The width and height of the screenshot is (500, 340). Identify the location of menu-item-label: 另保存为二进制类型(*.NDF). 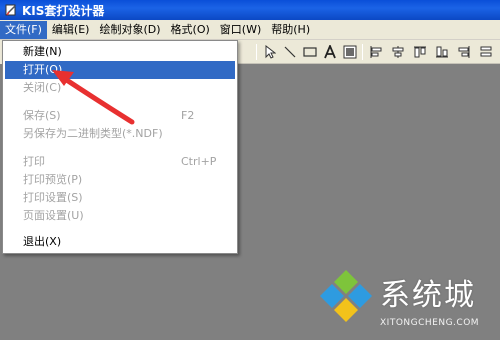
(93, 133).